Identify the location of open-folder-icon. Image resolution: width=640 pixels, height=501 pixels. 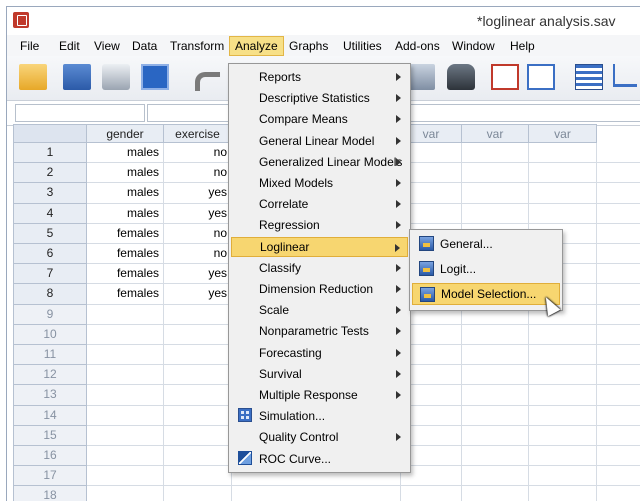
(33, 77).